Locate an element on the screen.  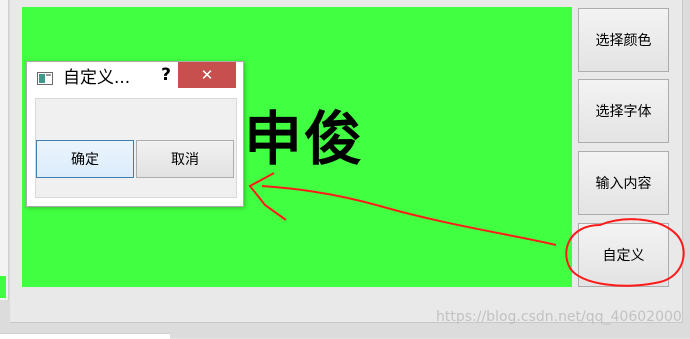
watermark: https://blog.csdn.net/qq_40602000 is located at coordinates (559, 317).